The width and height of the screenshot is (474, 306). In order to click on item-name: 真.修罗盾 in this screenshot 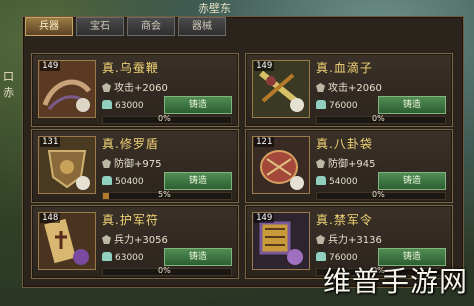, I will do `click(130, 144)`.